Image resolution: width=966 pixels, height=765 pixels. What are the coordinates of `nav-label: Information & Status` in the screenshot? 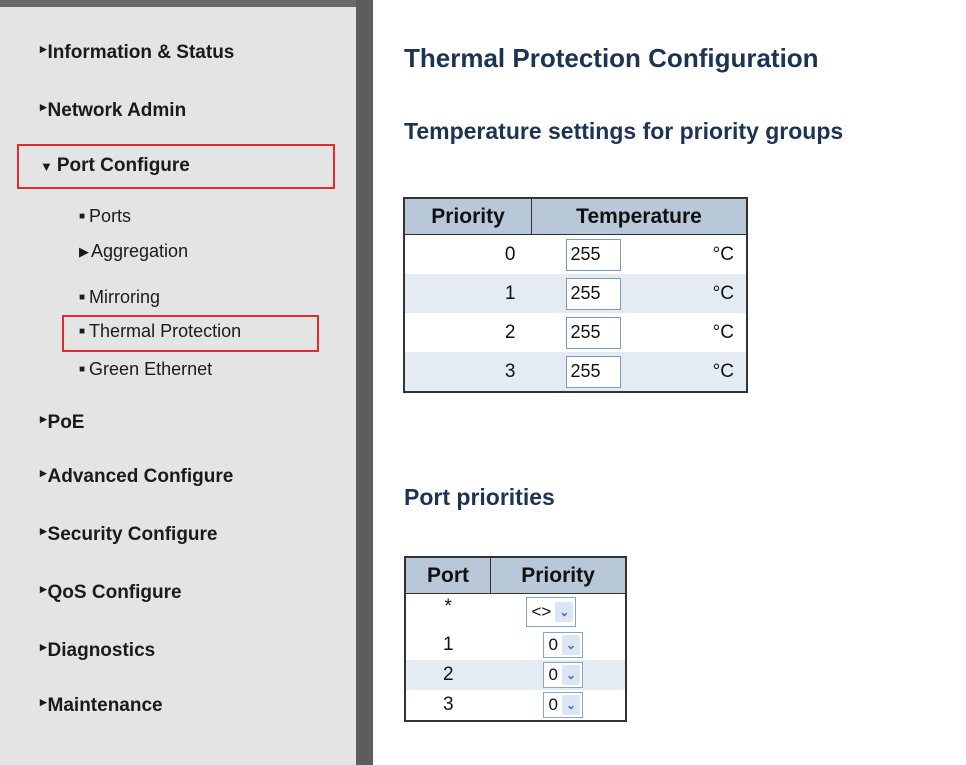 It's located at (141, 52).